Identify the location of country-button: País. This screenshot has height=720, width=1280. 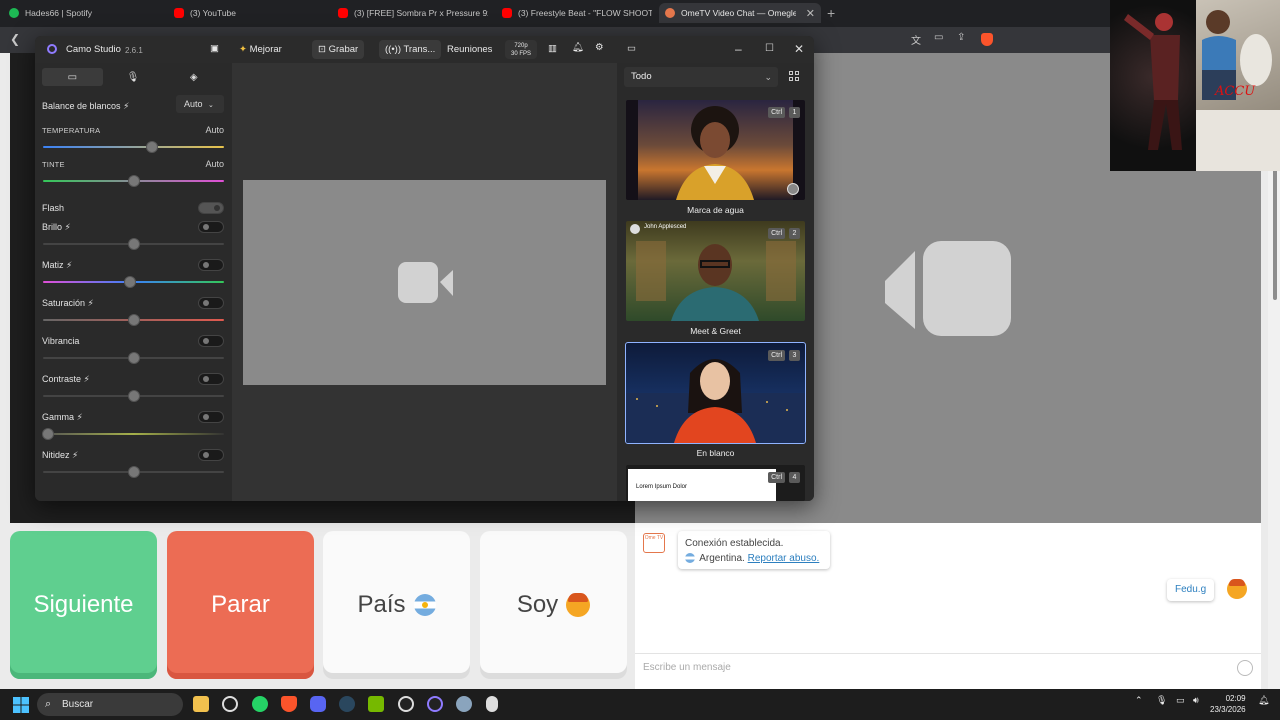
(396, 605).